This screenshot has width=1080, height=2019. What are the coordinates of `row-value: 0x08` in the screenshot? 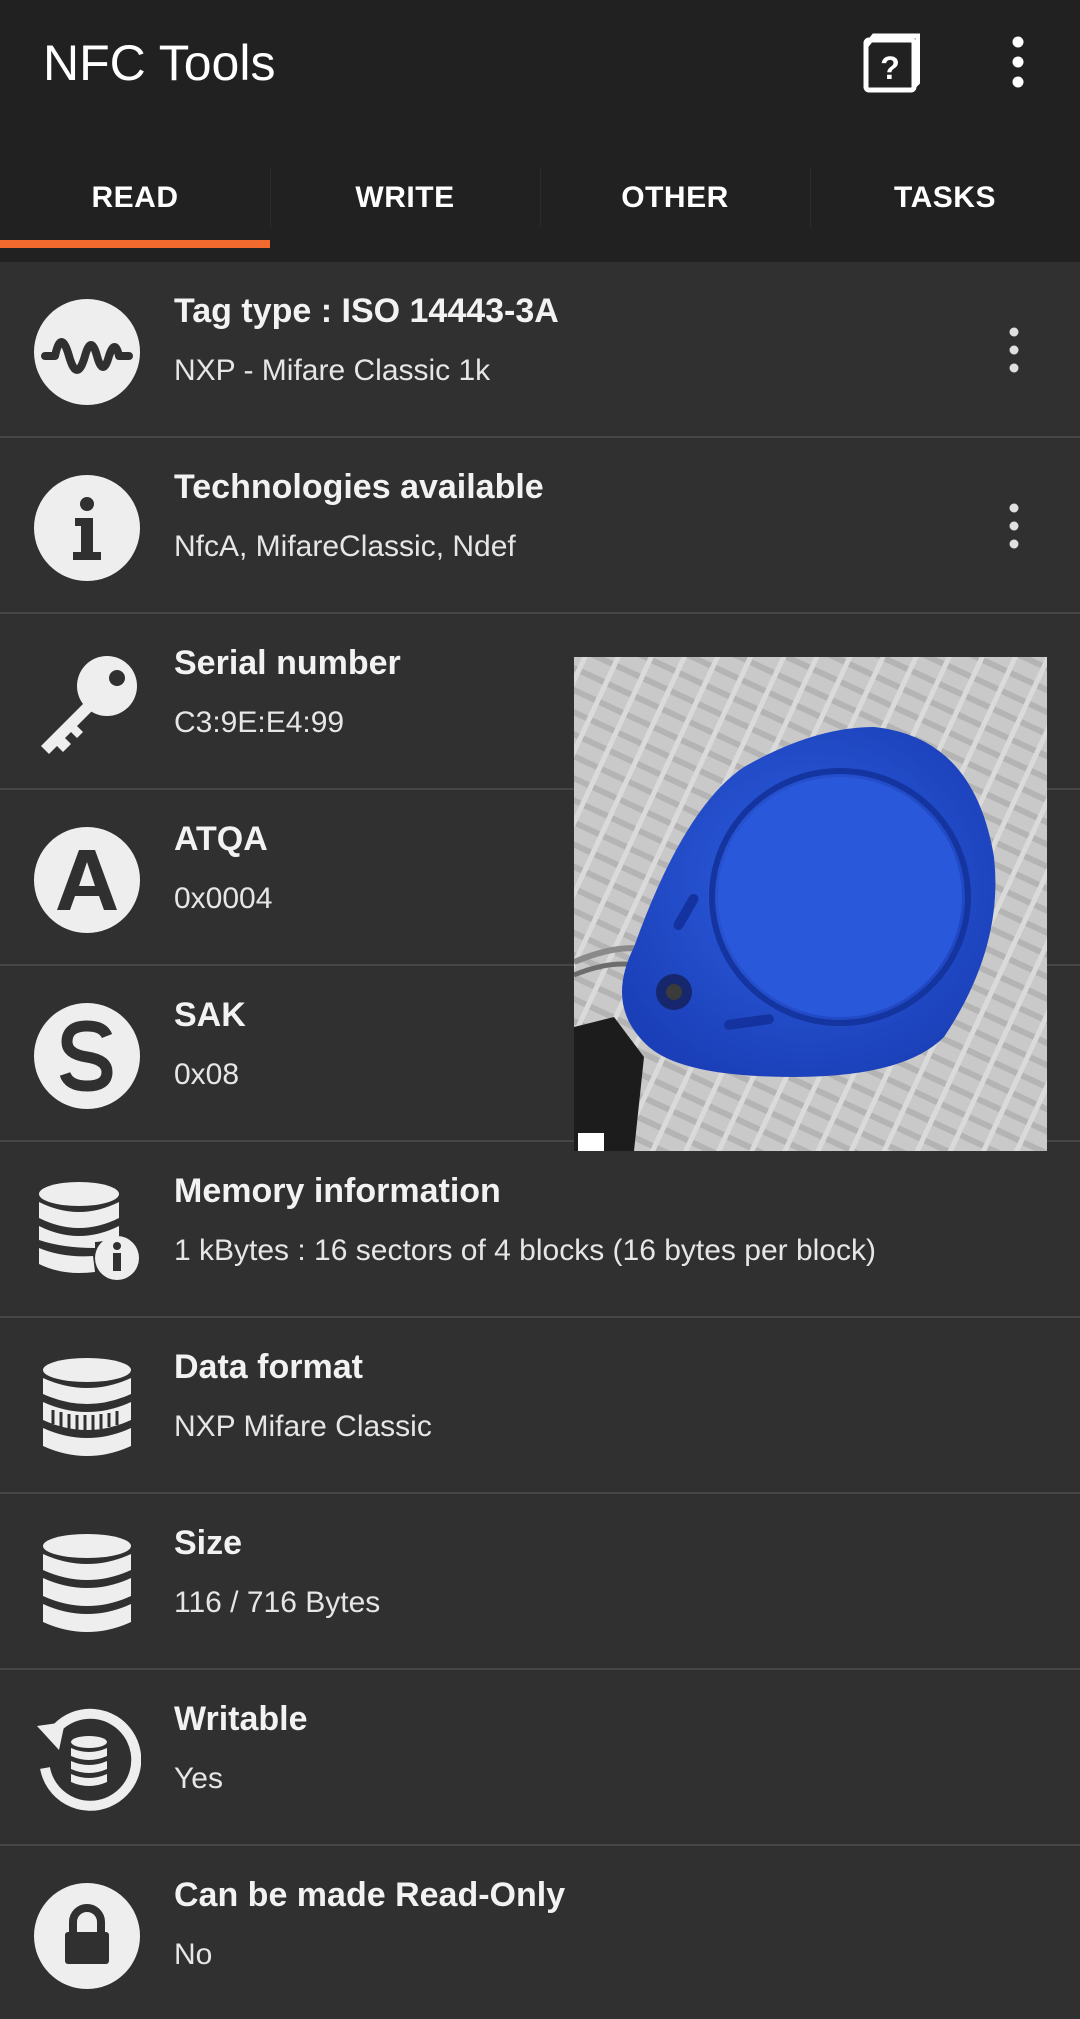 It's located at (207, 1074).